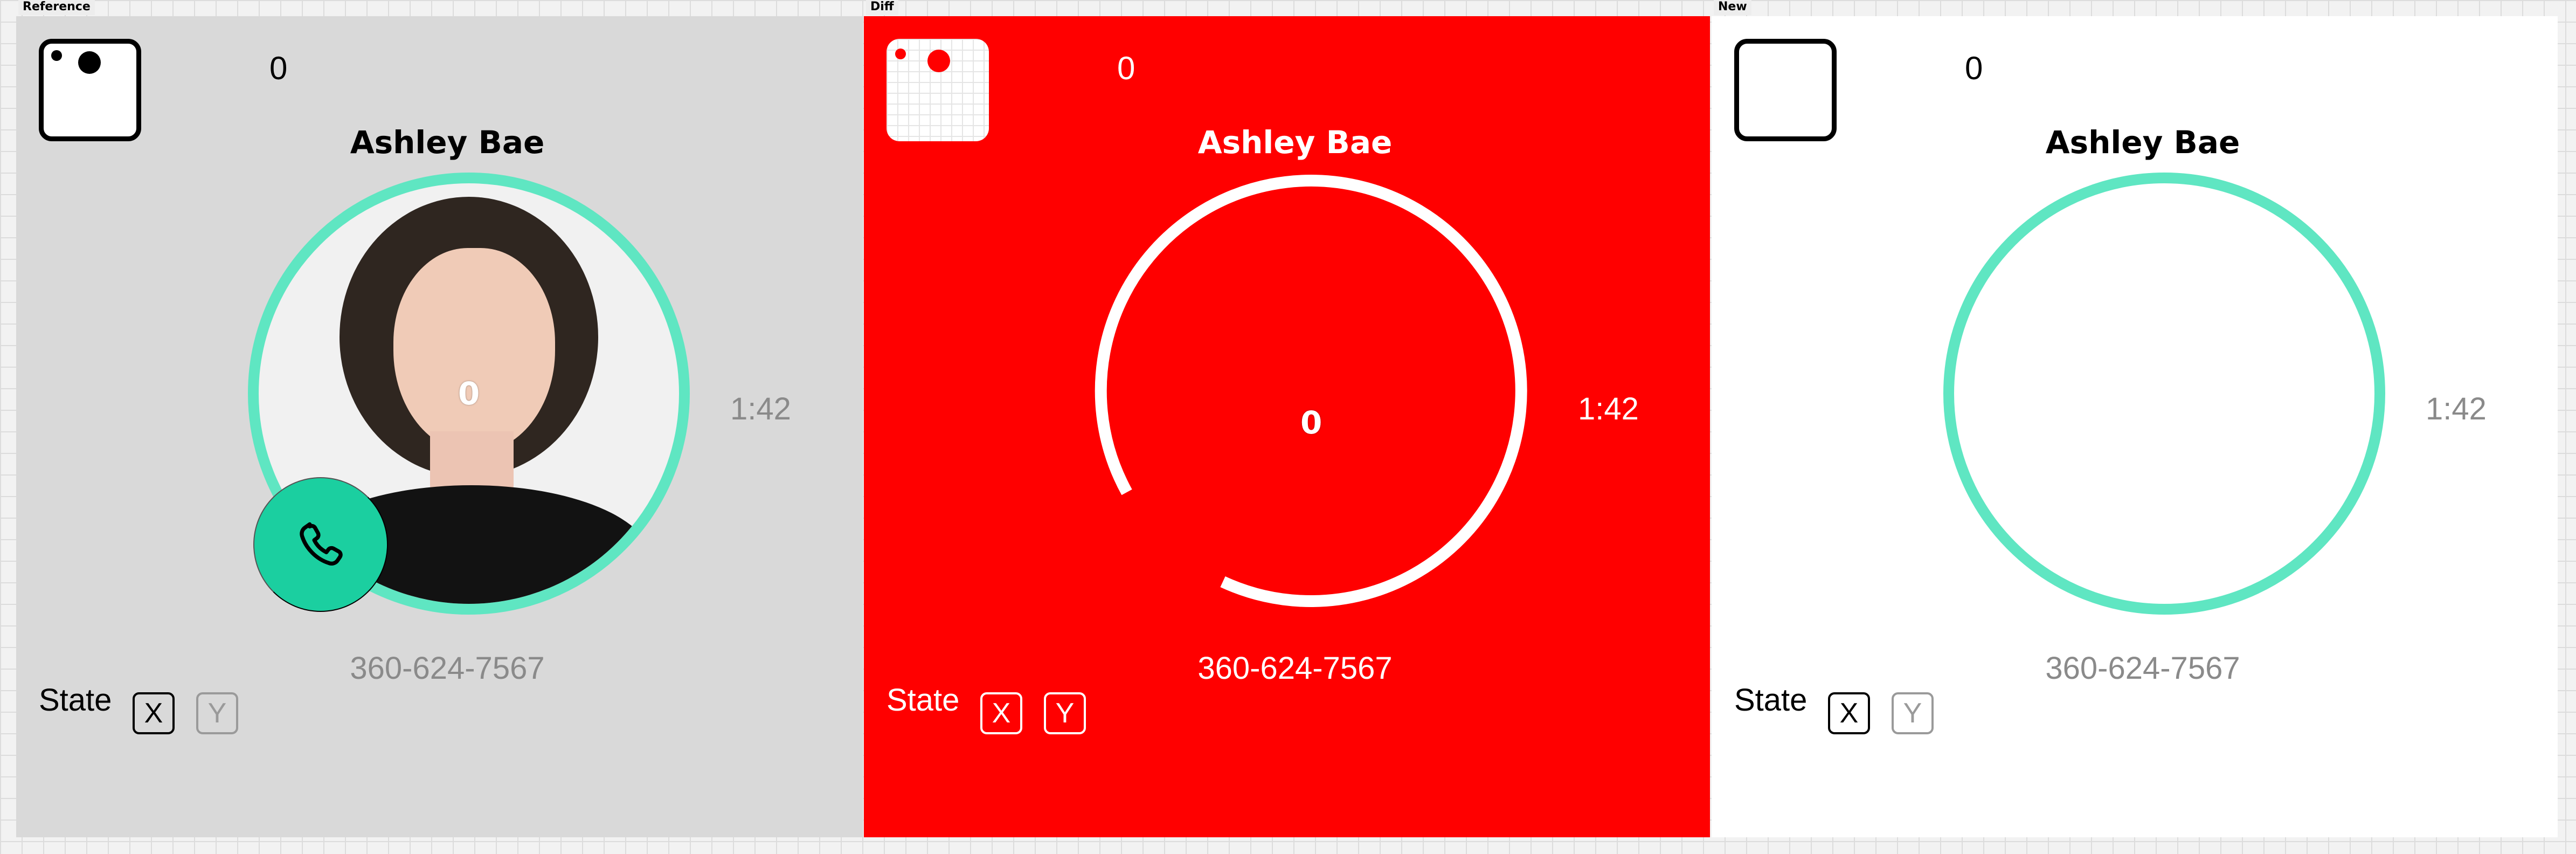 The height and width of the screenshot is (854, 2576). I want to click on avatar-ring, so click(2164, 394).